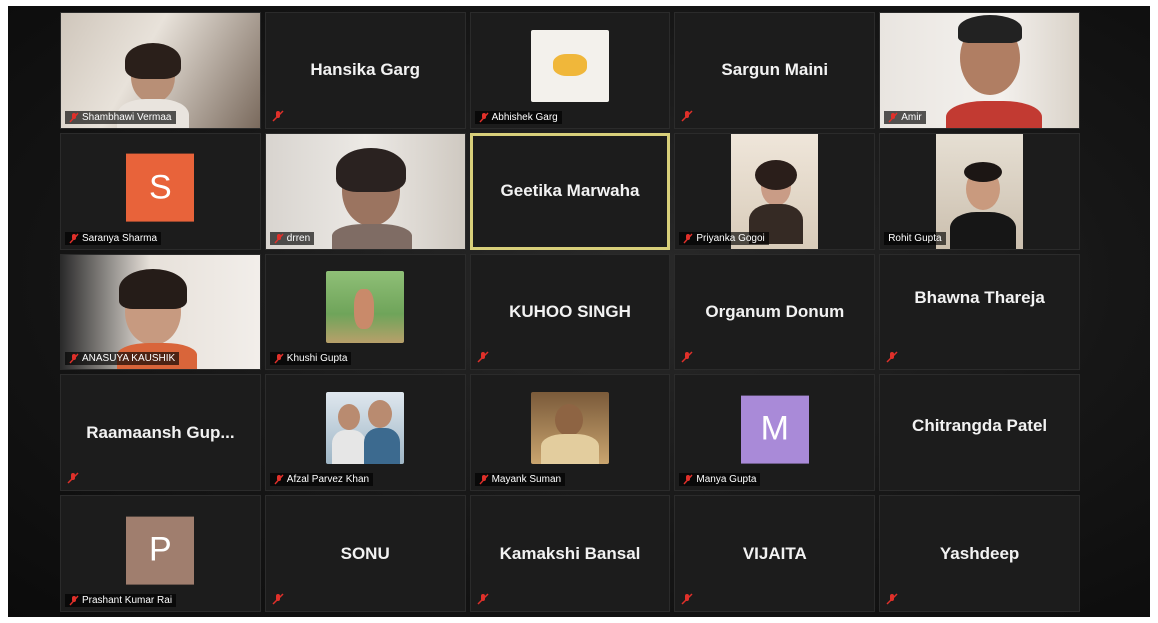 The height and width of the screenshot is (623, 1158). I want to click on participant-tile: VIJAITA, so click(775, 553).